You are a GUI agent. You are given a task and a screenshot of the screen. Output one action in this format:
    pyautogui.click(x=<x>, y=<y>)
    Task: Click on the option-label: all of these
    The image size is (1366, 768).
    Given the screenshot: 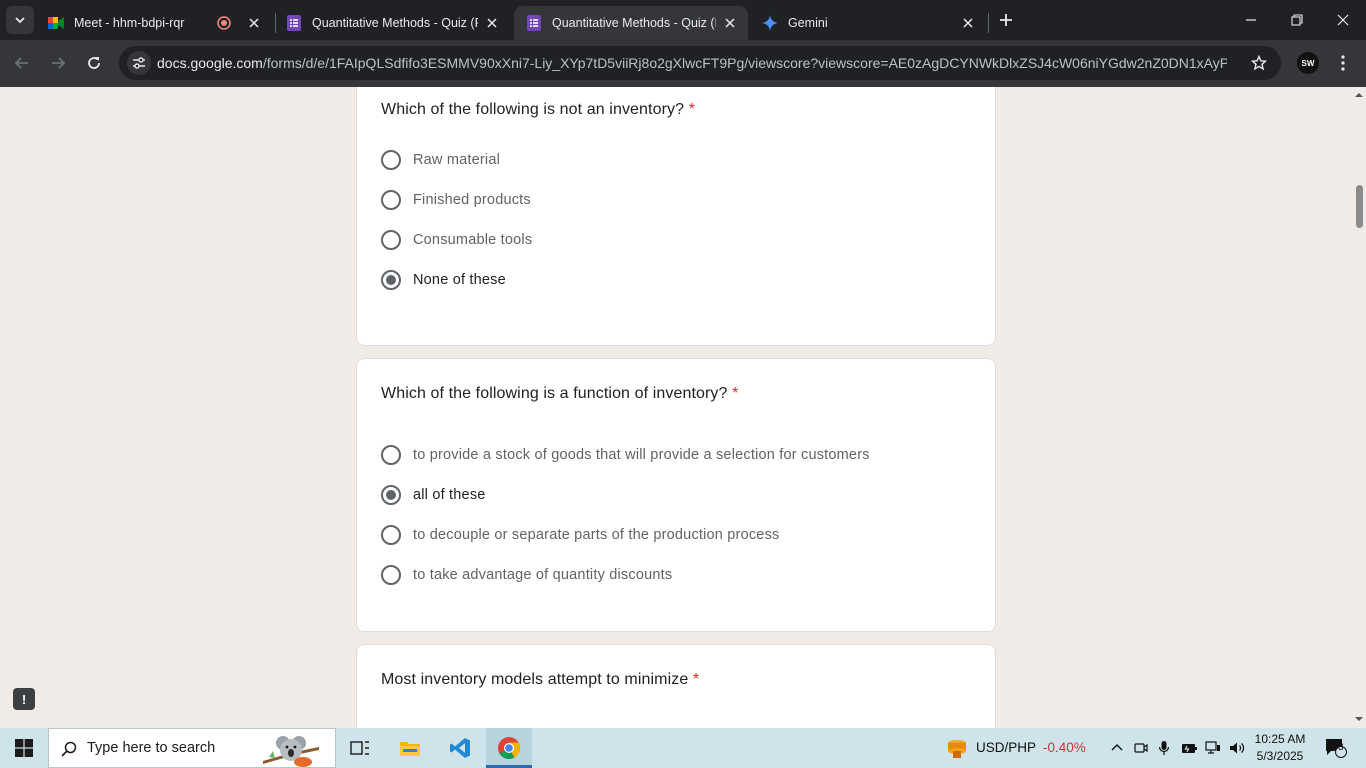 What is the action you would take?
    pyautogui.click(x=449, y=495)
    